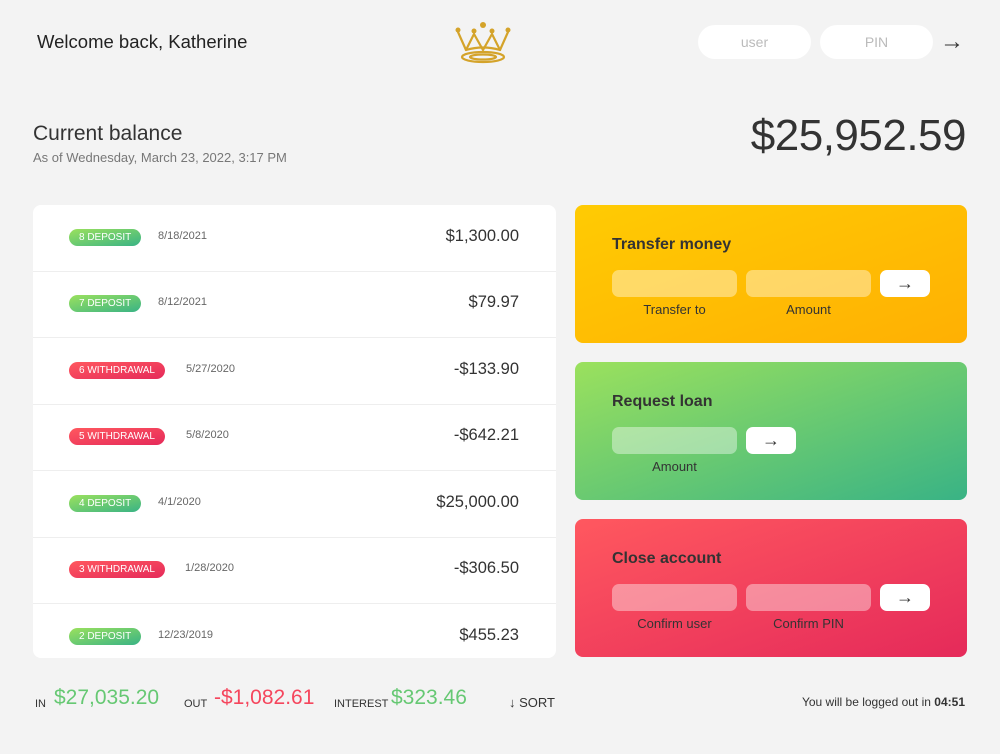  I want to click on movement-type-badge: 8 DEPOSIT, so click(105, 237).